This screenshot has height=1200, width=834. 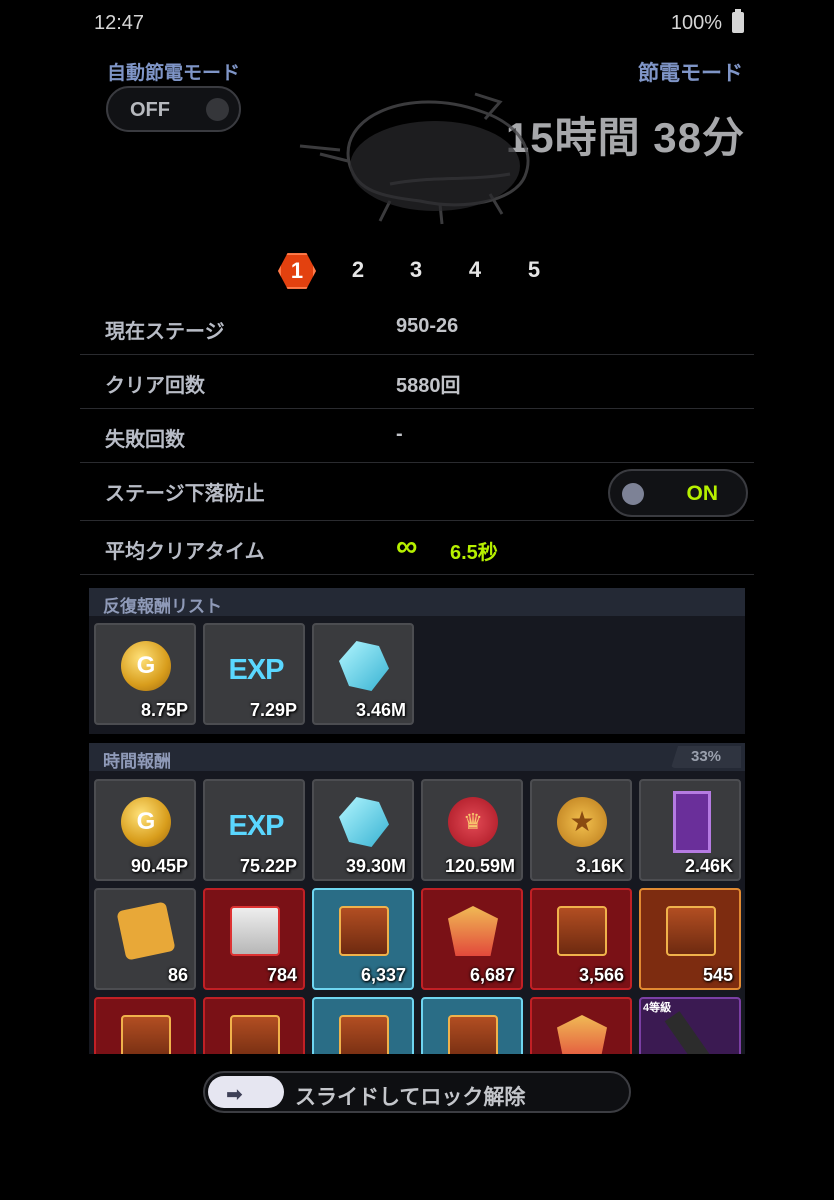 I want to click on reward-tile: ♛ 120.59M, so click(x=472, y=830).